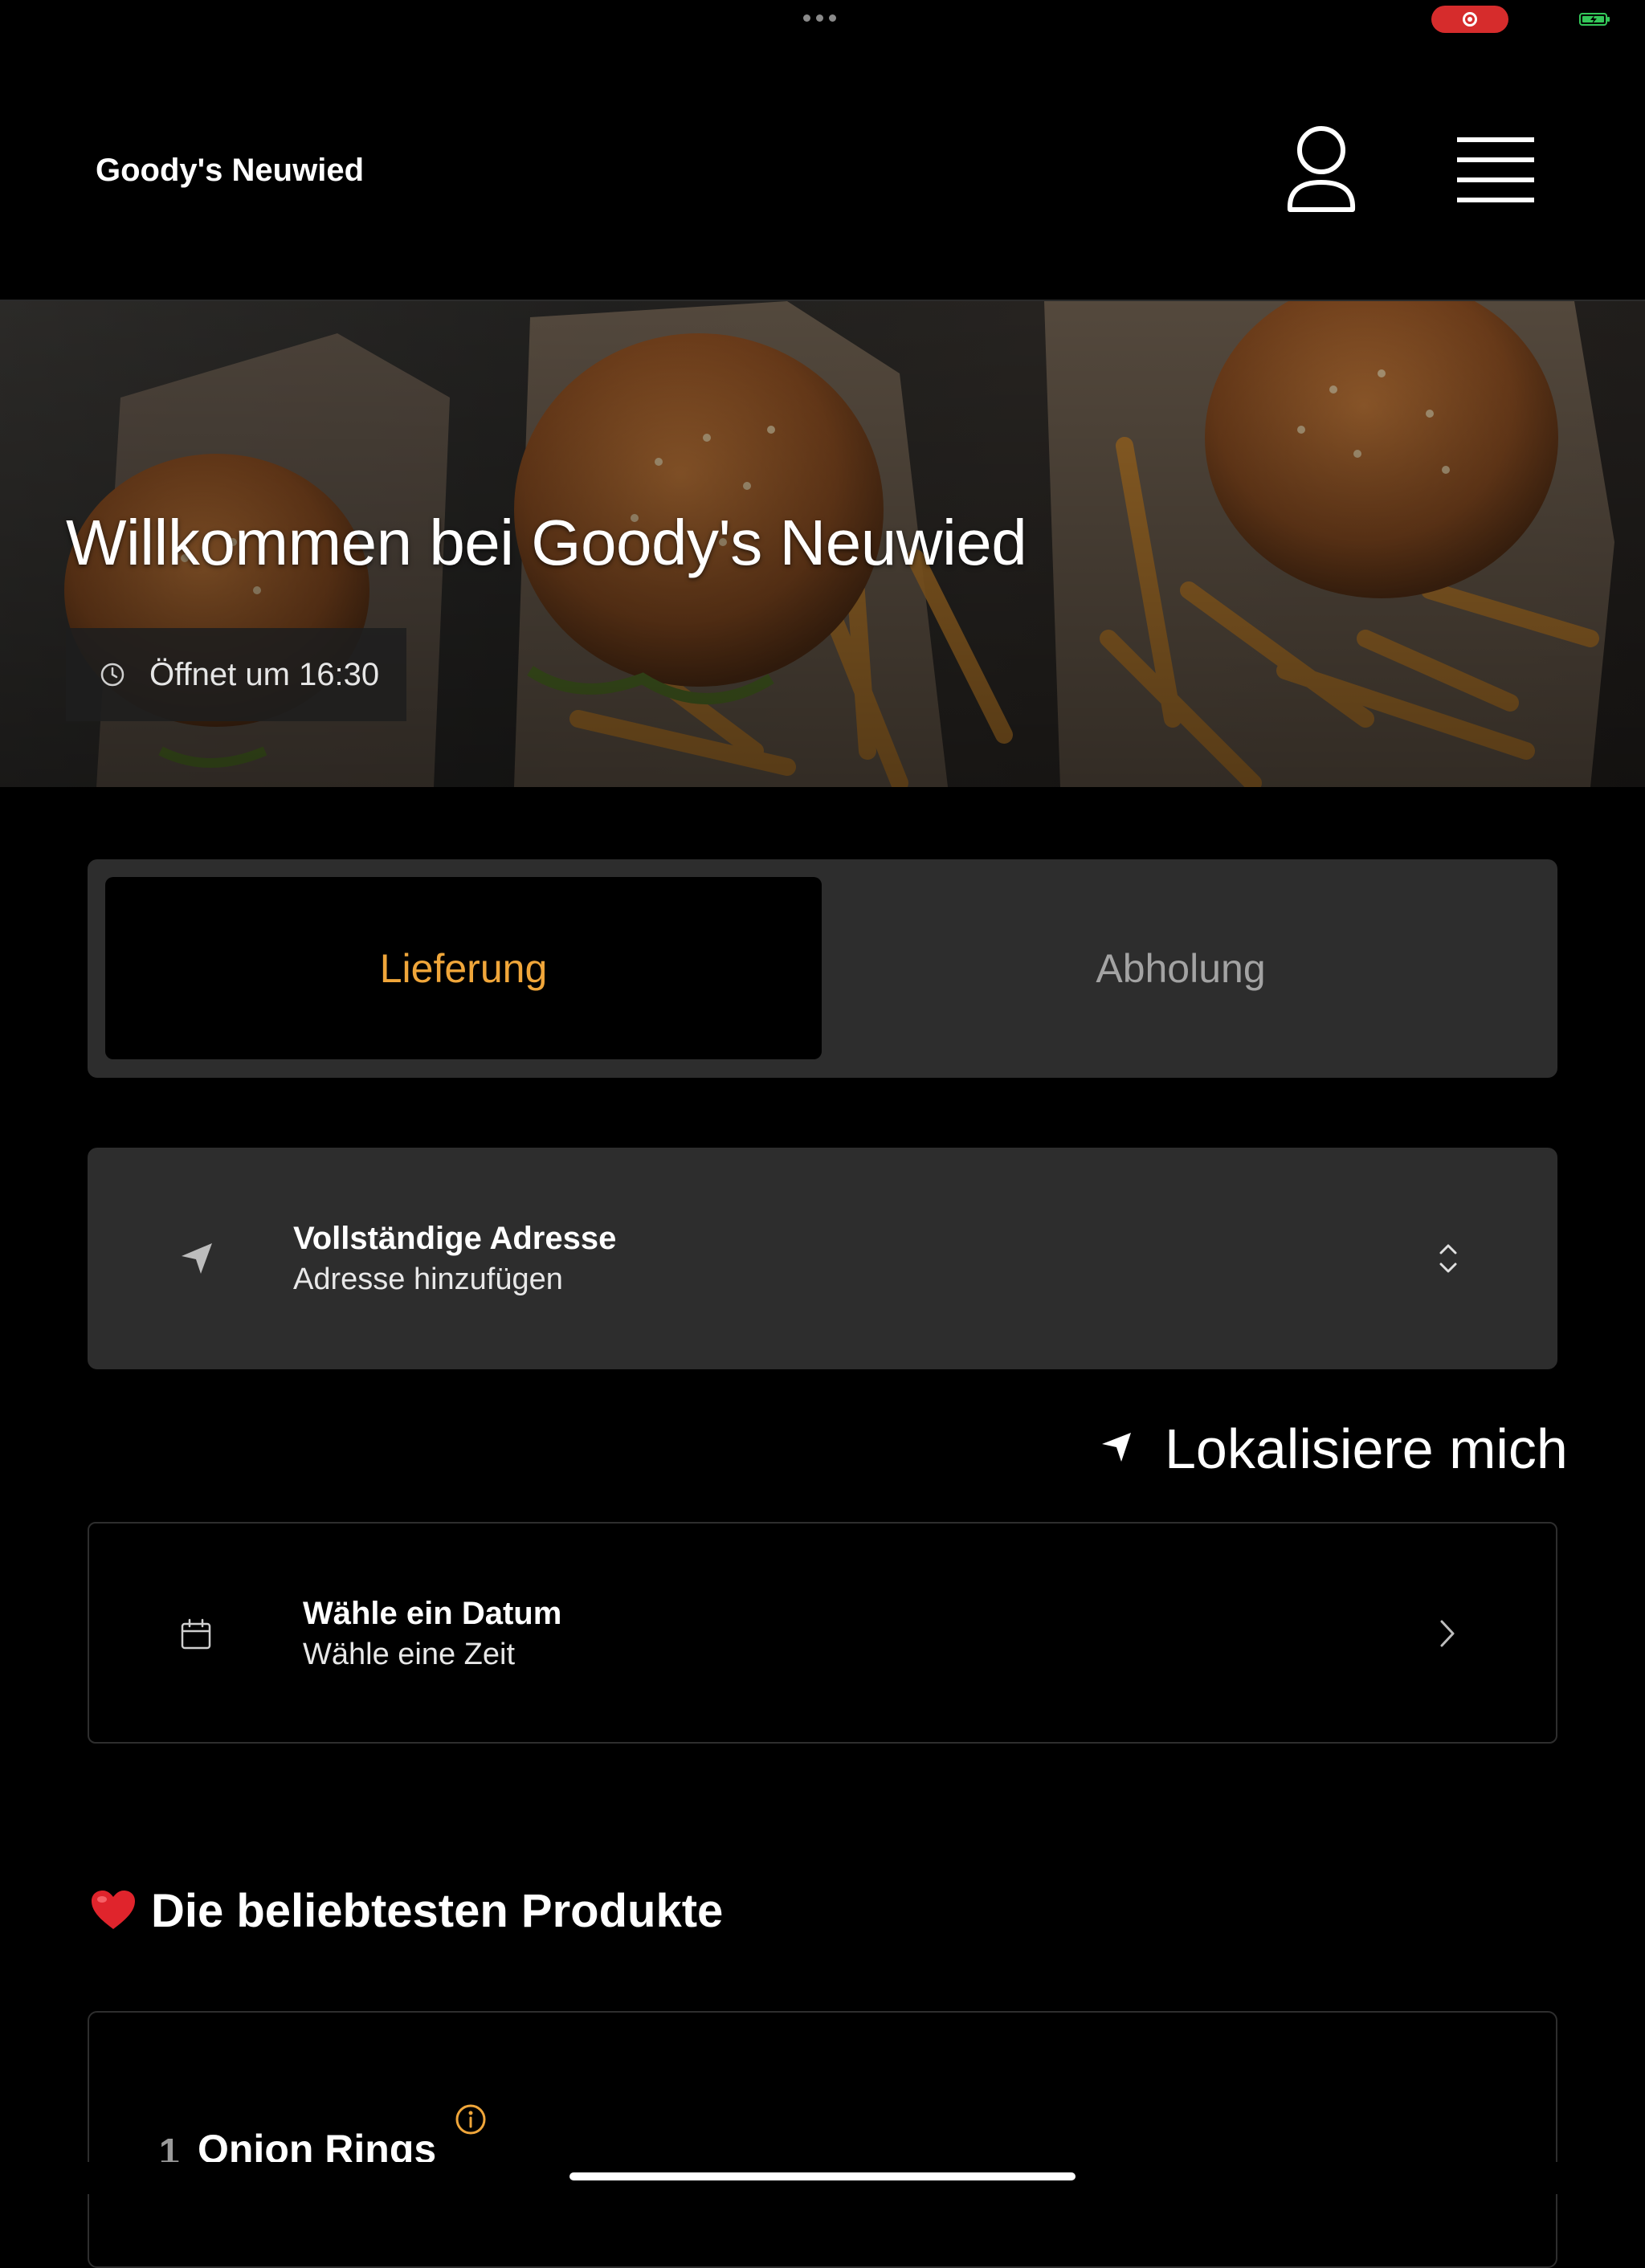 Image resolution: width=1645 pixels, height=2268 pixels. What do you see at coordinates (1594, 19) in the screenshot?
I see `battery-charging-icon` at bounding box center [1594, 19].